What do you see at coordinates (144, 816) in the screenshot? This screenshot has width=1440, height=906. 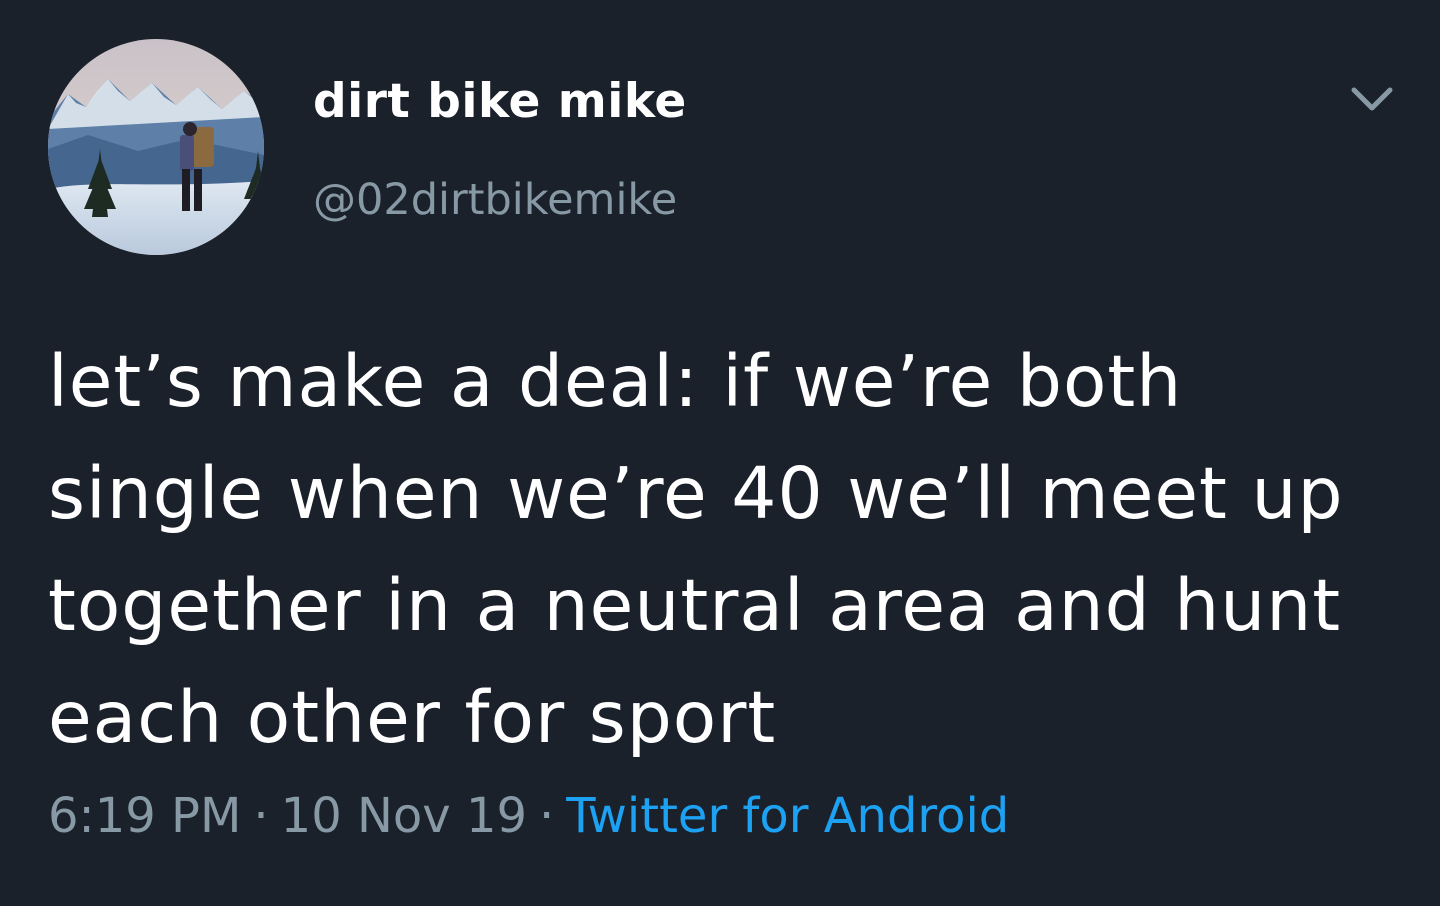 I see `tweet-time: 6:19 PM` at bounding box center [144, 816].